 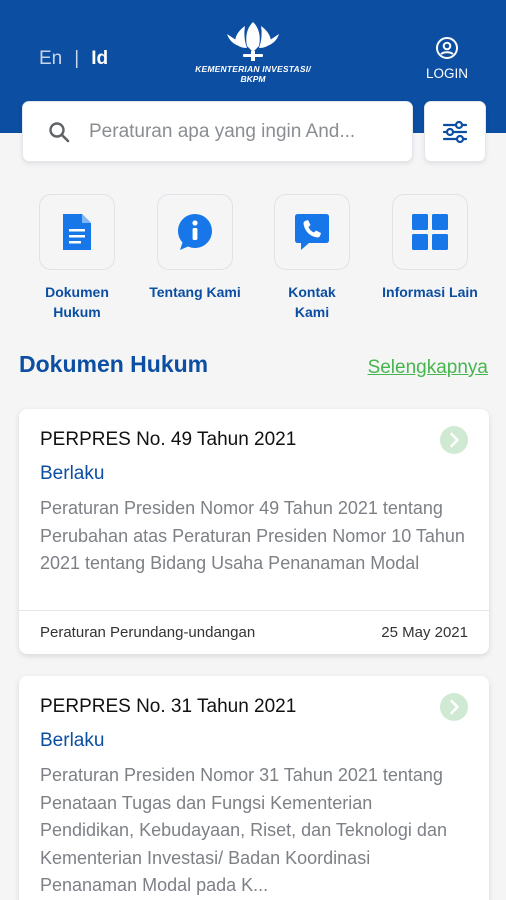 What do you see at coordinates (253, 79) in the screenshot?
I see `logo-text-line2: BKPM` at bounding box center [253, 79].